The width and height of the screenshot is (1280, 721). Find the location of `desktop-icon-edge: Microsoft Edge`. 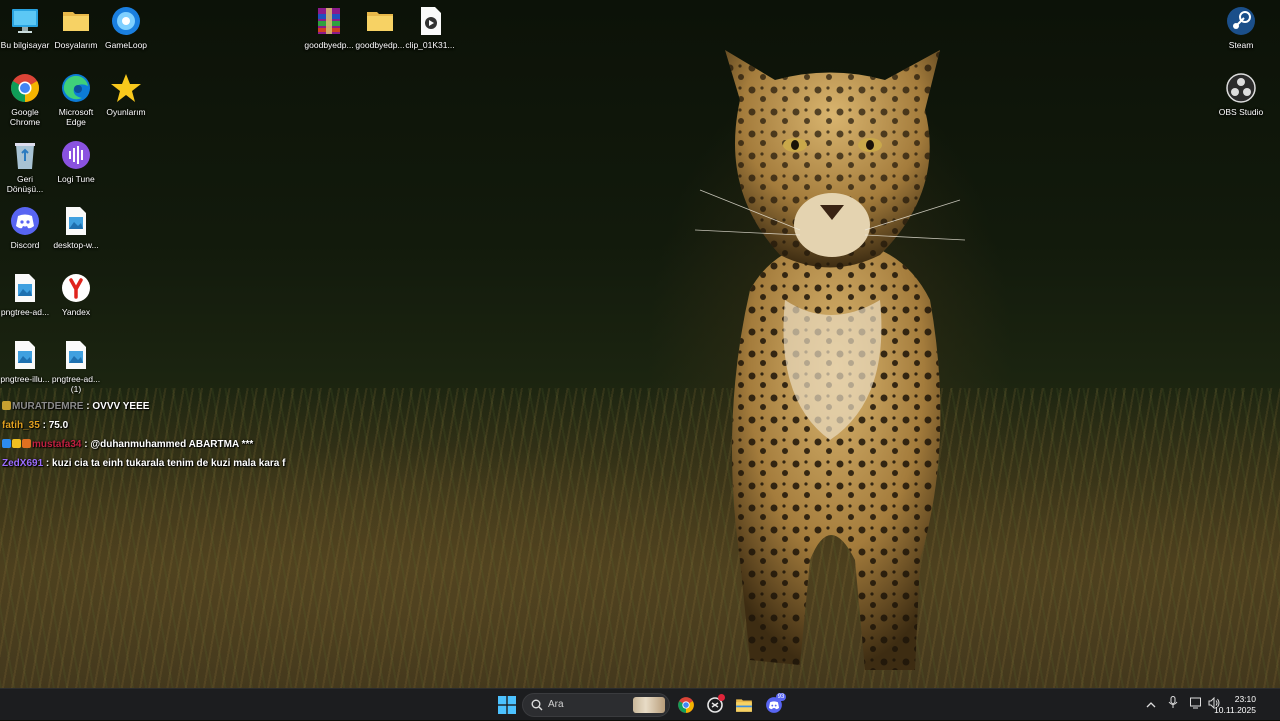

desktop-icon-edge: Microsoft Edge is located at coordinates (76, 99).